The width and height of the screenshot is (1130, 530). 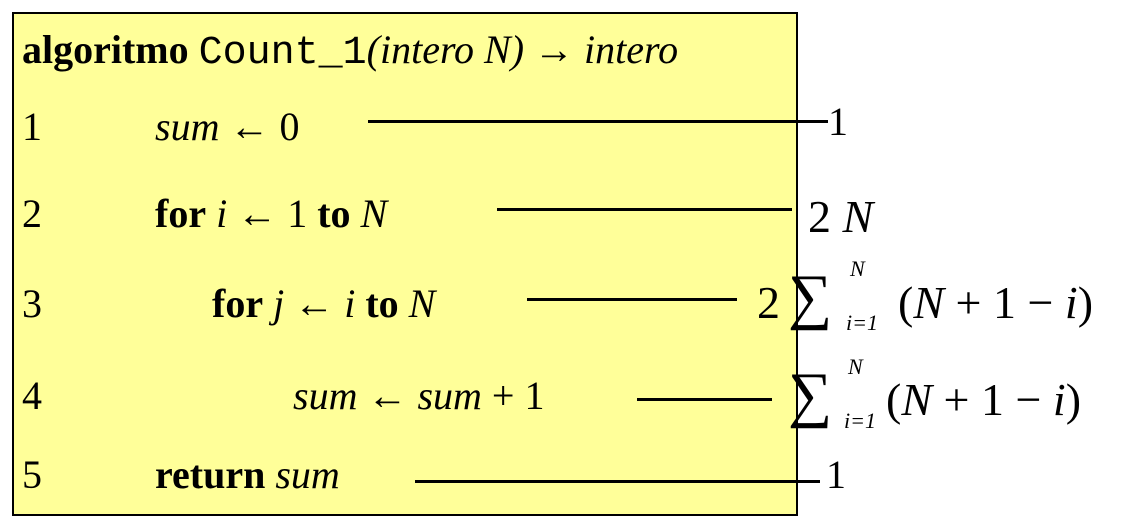 What do you see at coordinates (992, 399) in the screenshot?
I see `summand-4-plus: + 1 −` at bounding box center [992, 399].